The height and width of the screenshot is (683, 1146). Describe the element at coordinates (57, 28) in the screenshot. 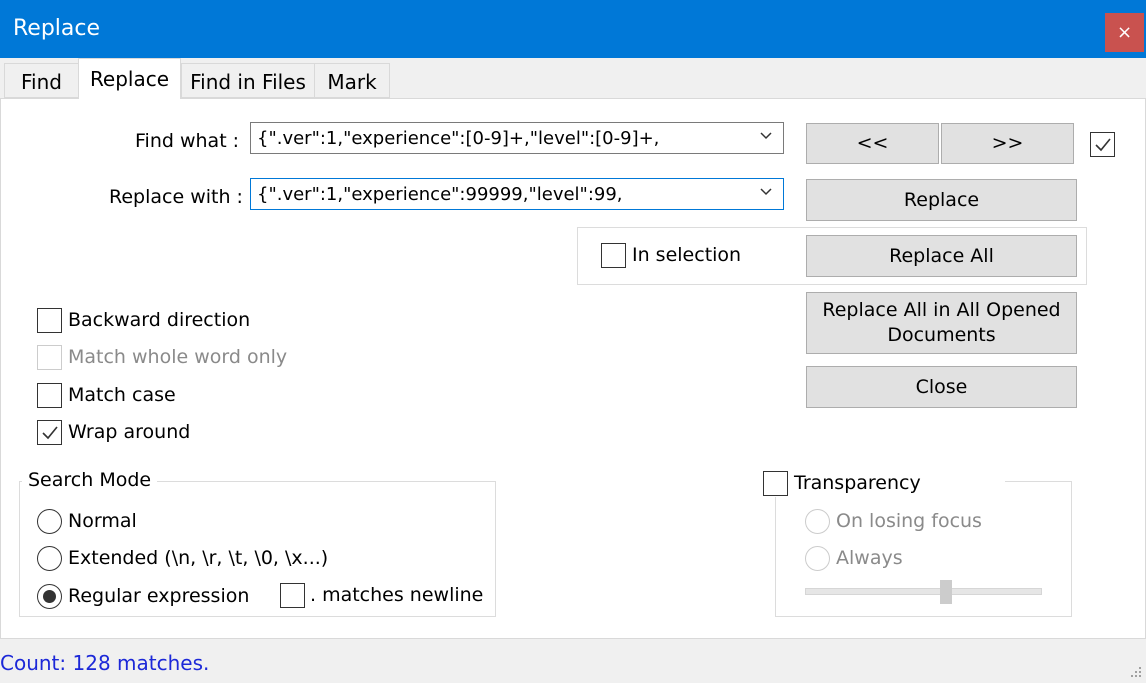

I see `window-title: Replace` at that location.